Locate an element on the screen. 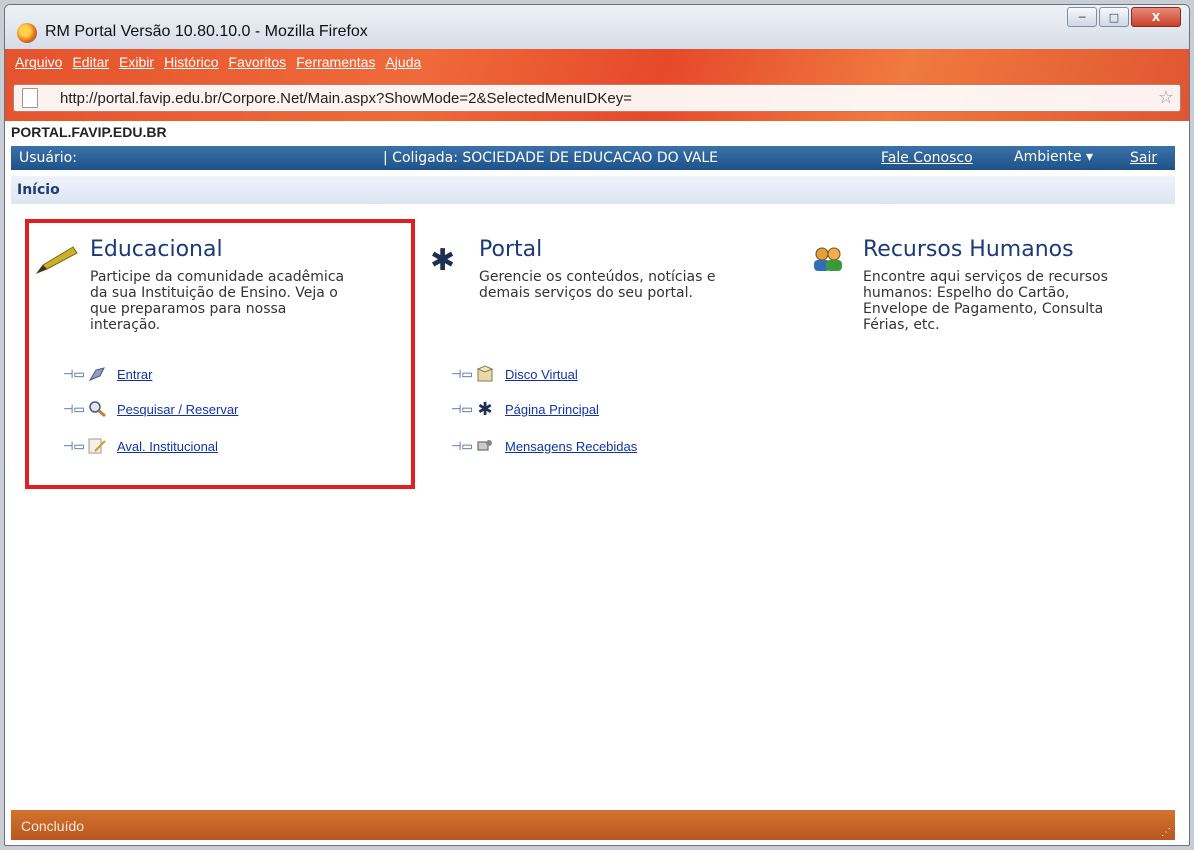 The image size is (1194, 850). bookmark-star-icon: ☆ is located at coordinates (1166, 97).